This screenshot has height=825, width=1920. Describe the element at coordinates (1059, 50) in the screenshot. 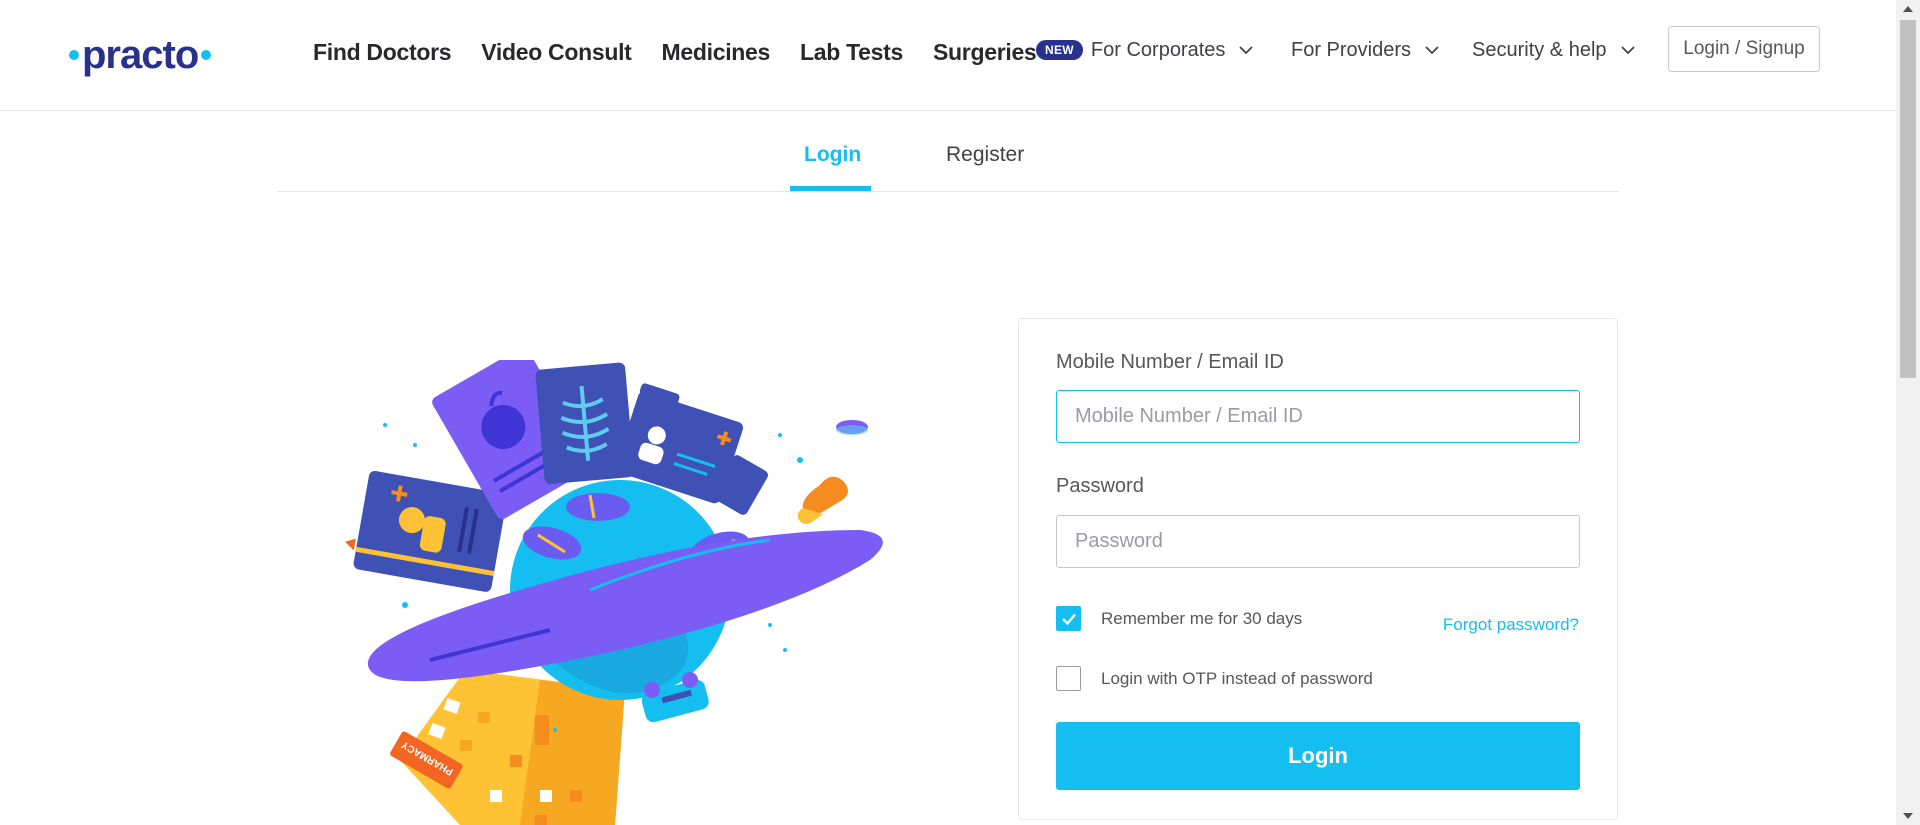

I see `new-badge: NEW` at that location.